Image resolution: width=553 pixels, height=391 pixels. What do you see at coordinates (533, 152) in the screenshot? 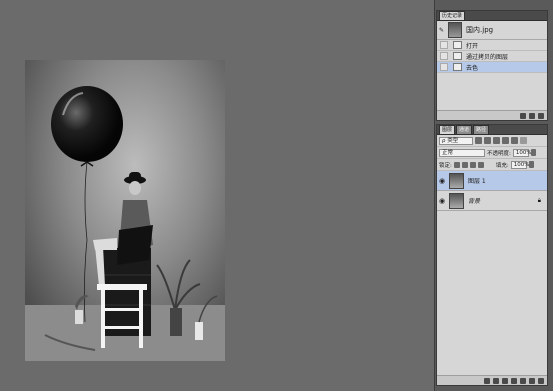
I see `opacity-dropdown-icon` at bounding box center [533, 152].